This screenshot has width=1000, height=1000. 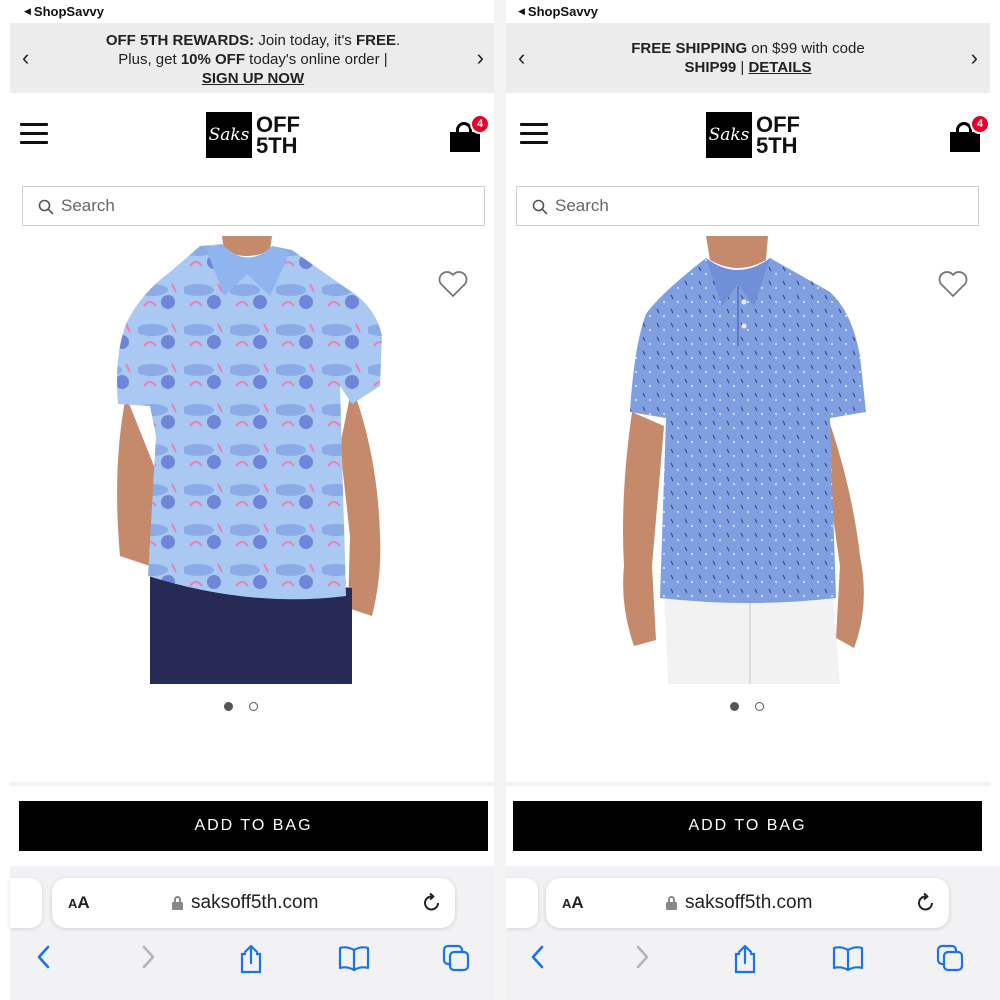 What do you see at coordinates (305, 40) in the screenshot?
I see `promo-text-part: Join today, it's` at bounding box center [305, 40].